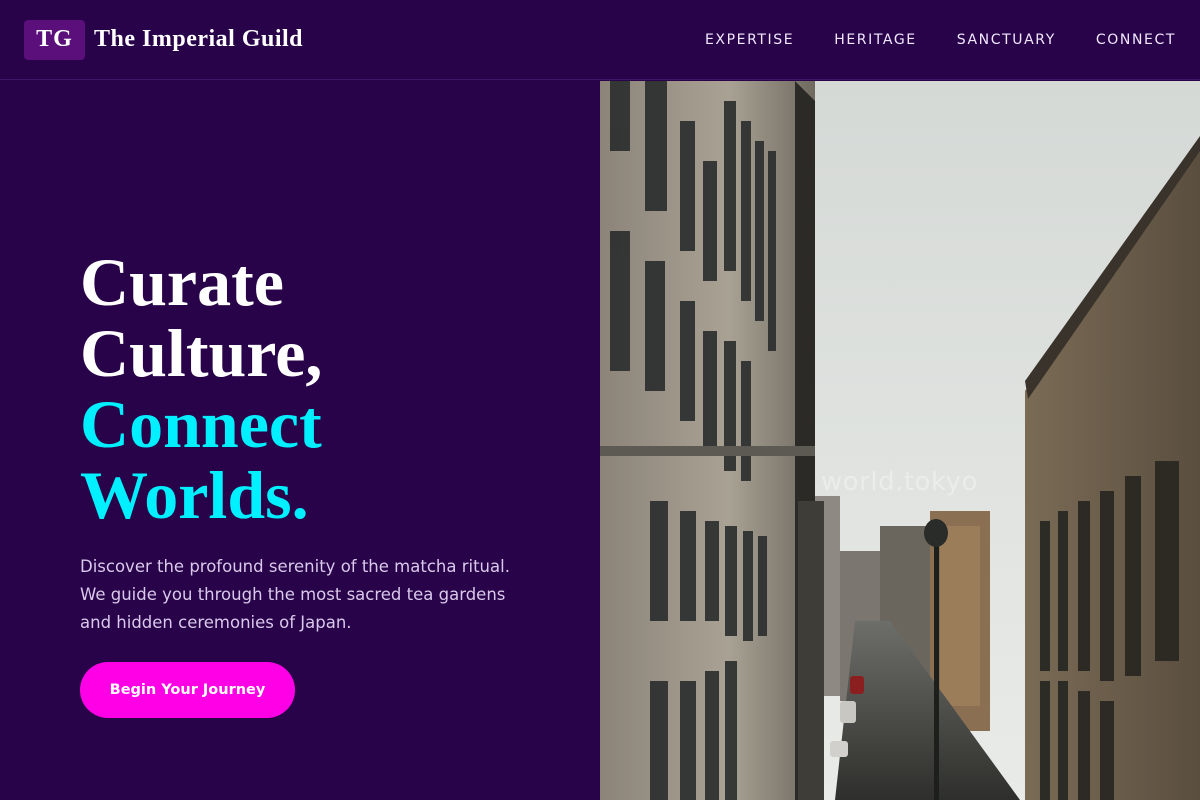  I want to click on brand-logo: TG The Imperial Guild, so click(164, 39).